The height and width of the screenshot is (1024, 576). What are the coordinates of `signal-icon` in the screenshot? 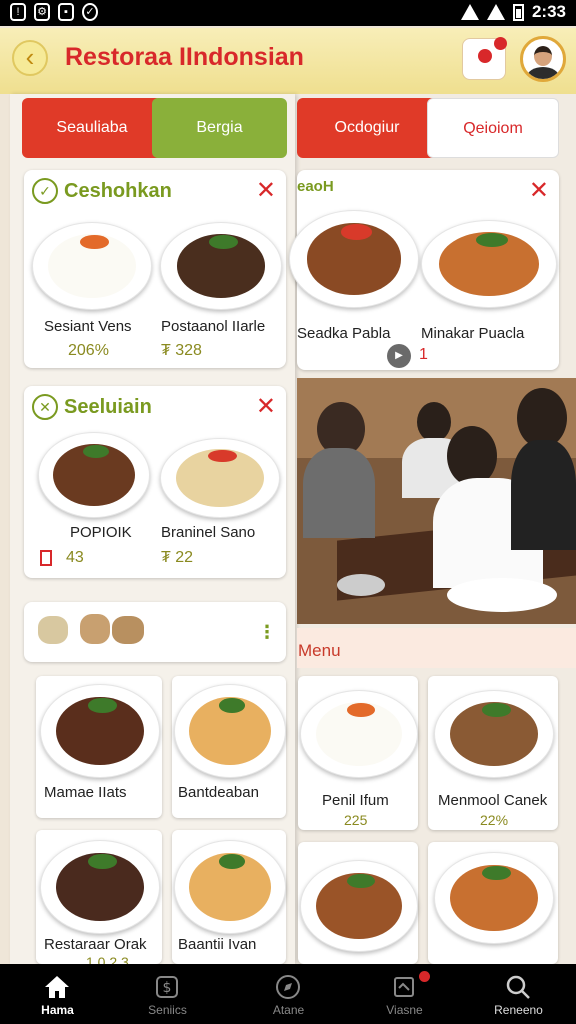 It's located at (495, 12).